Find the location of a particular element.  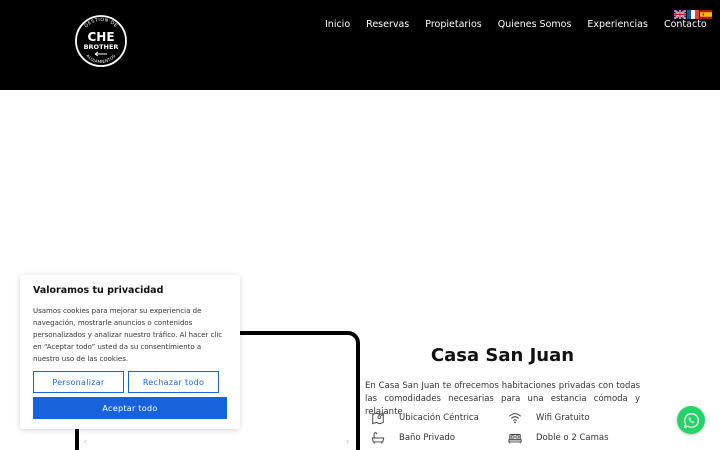

customize-button: Personalizar is located at coordinates (78, 382).